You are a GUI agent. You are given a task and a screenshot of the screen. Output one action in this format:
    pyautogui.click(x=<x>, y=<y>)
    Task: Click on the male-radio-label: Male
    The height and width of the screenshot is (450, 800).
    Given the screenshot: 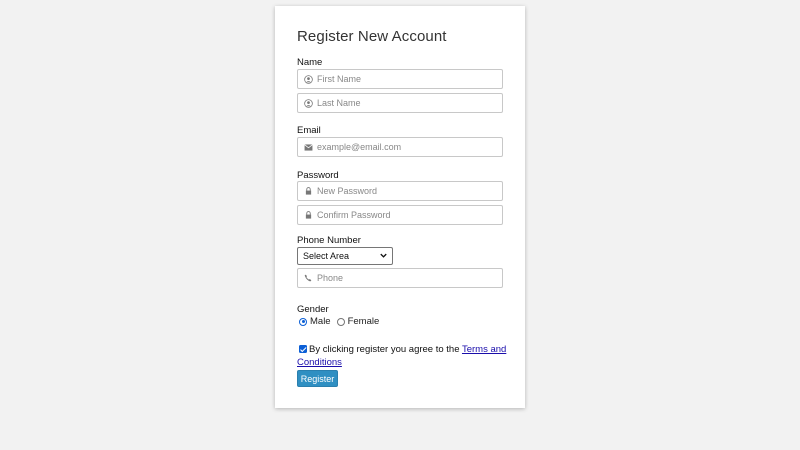 What is the action you would take?
    pyautogui.click(x=320, y=321)
    